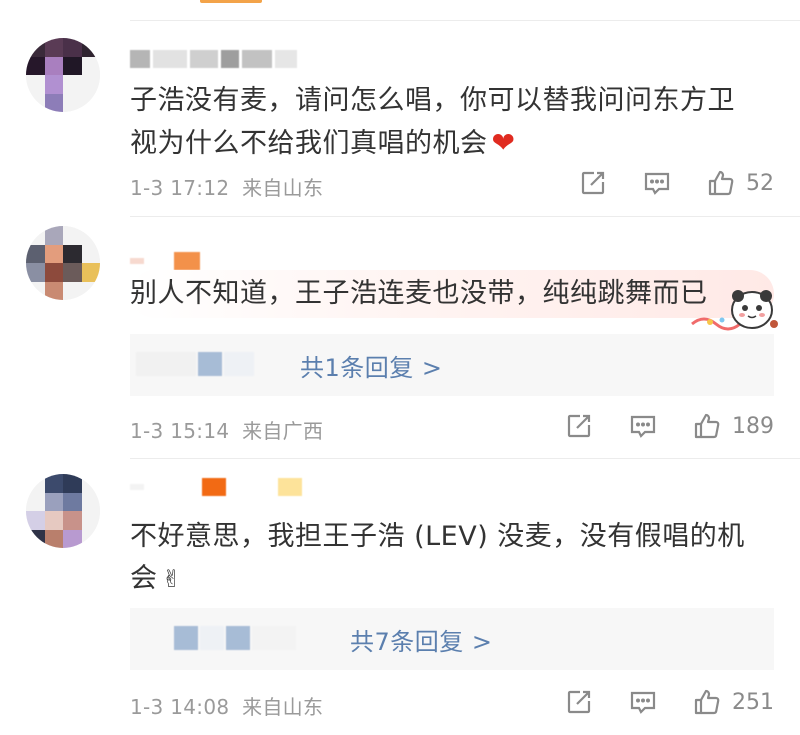 The image size is (800, 735). I want to click on like-button: 52, so click(740, 183).